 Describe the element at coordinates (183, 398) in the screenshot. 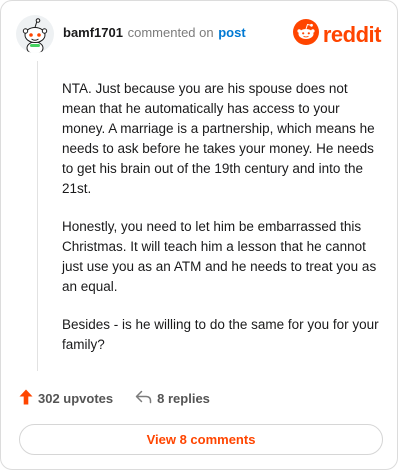

I see `replies-label: 8 replies` at that location.